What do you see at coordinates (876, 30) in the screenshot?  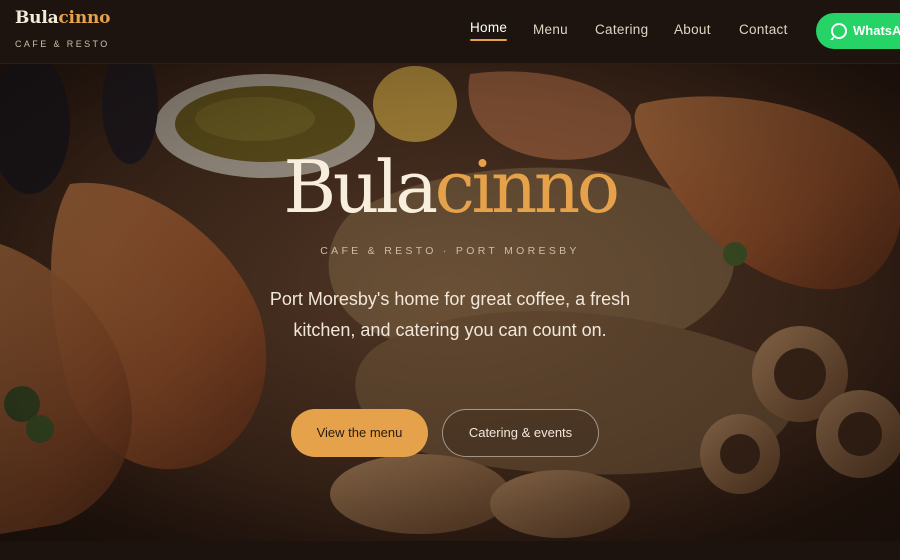 I see `whatsapp-button-label: WhatsApp` at bounding box center [876, 30].